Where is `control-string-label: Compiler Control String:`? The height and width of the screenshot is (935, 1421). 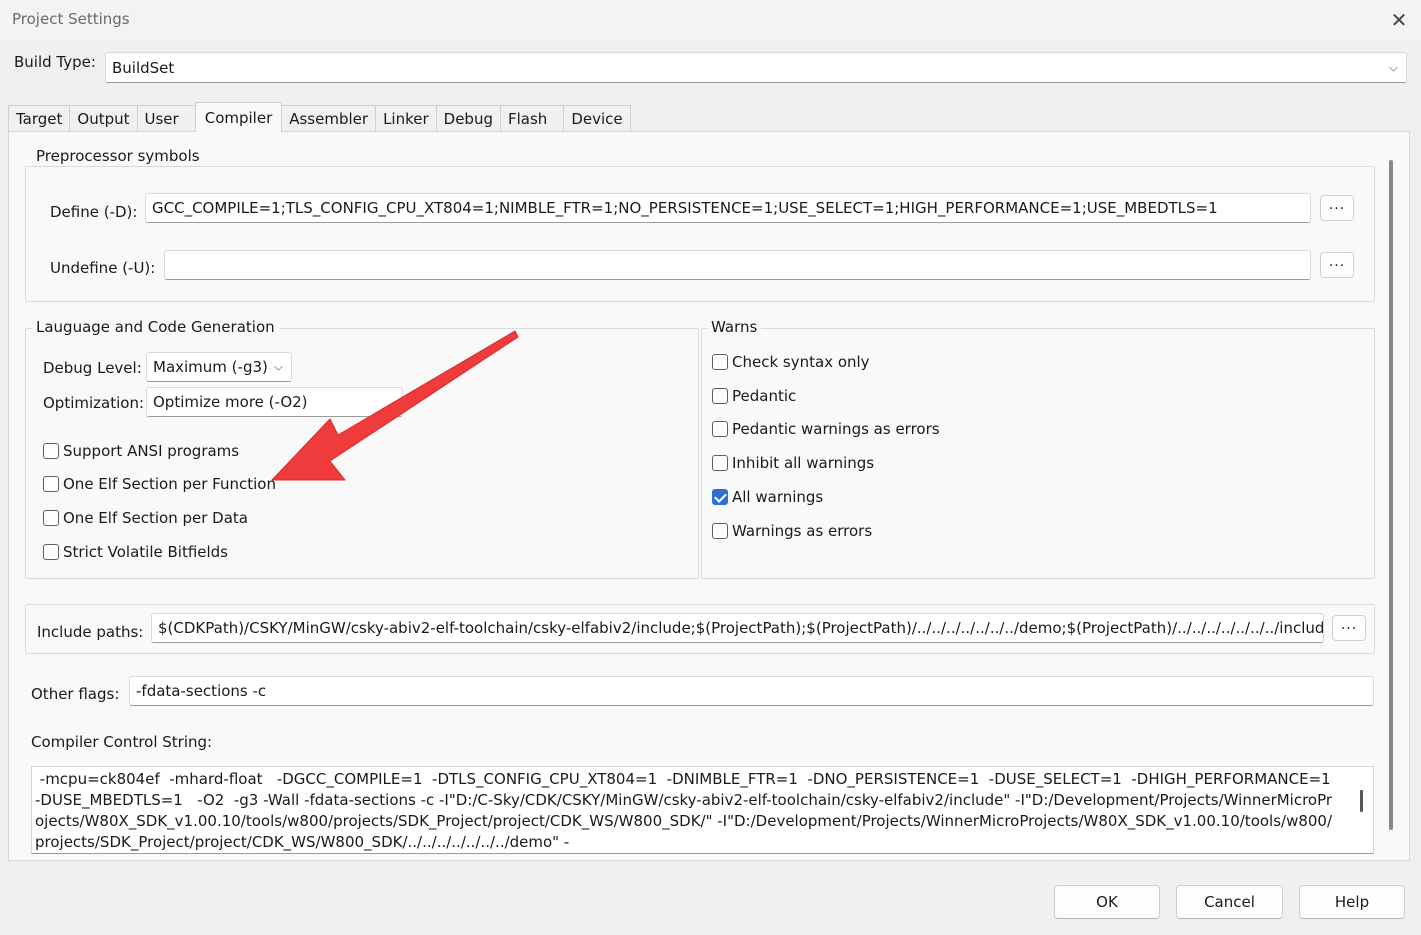 control-string-label: Compiler Control String: is located at coordinates (122, 742).